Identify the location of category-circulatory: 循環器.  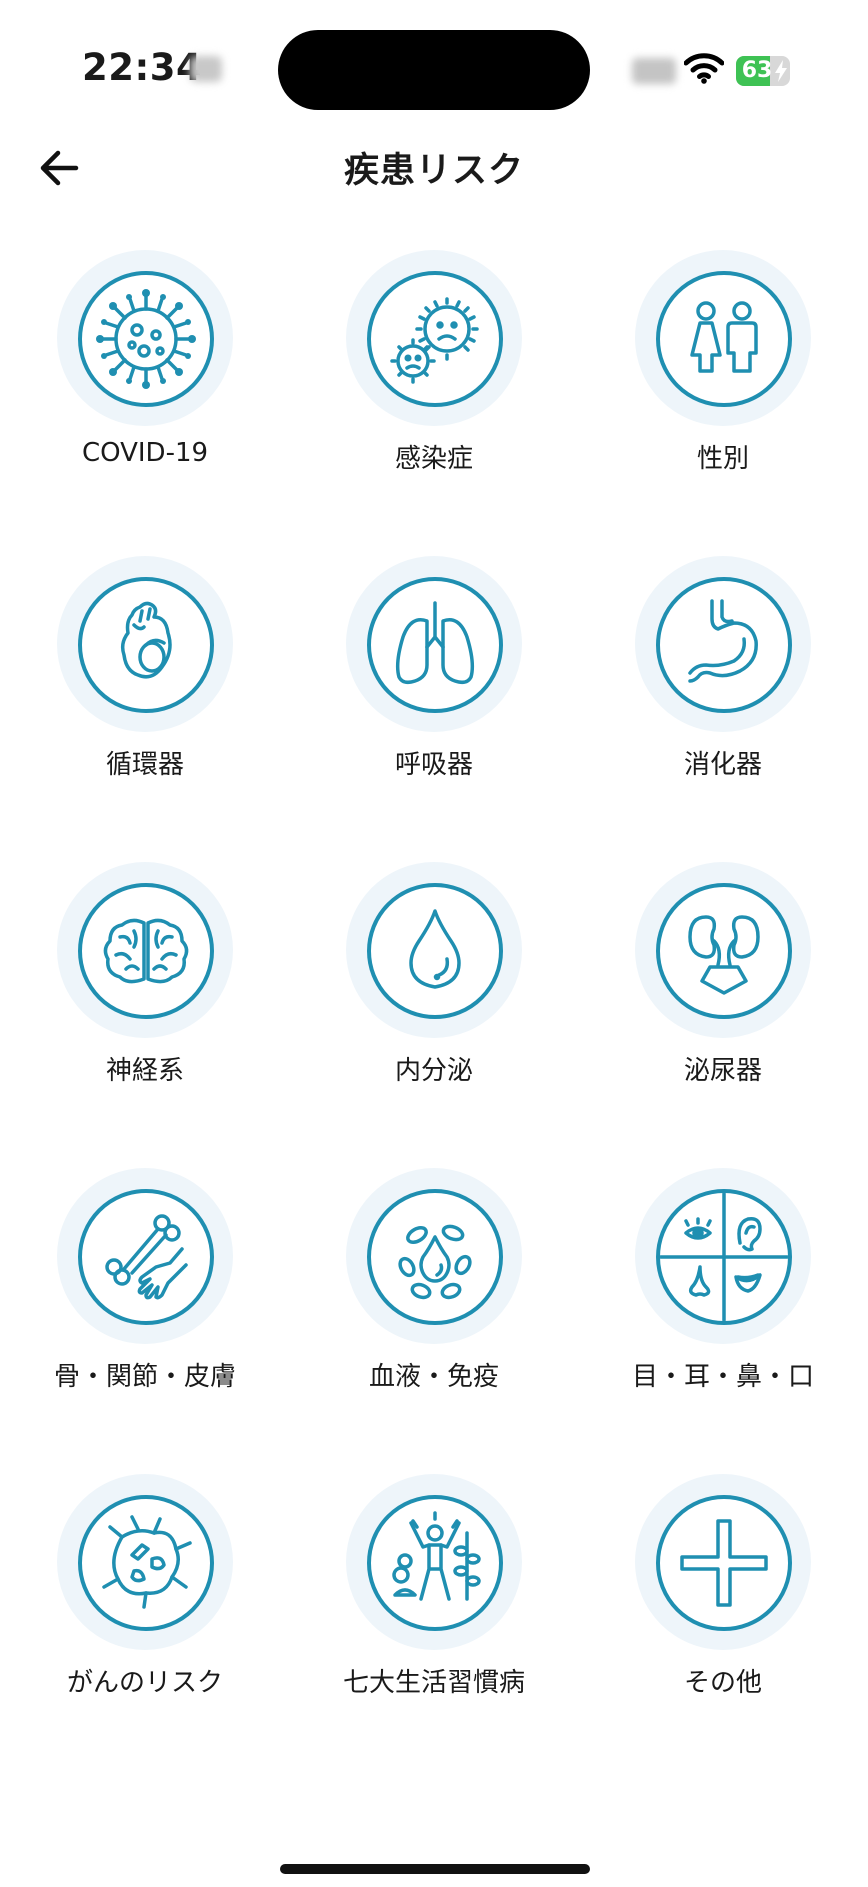
(145, 686).